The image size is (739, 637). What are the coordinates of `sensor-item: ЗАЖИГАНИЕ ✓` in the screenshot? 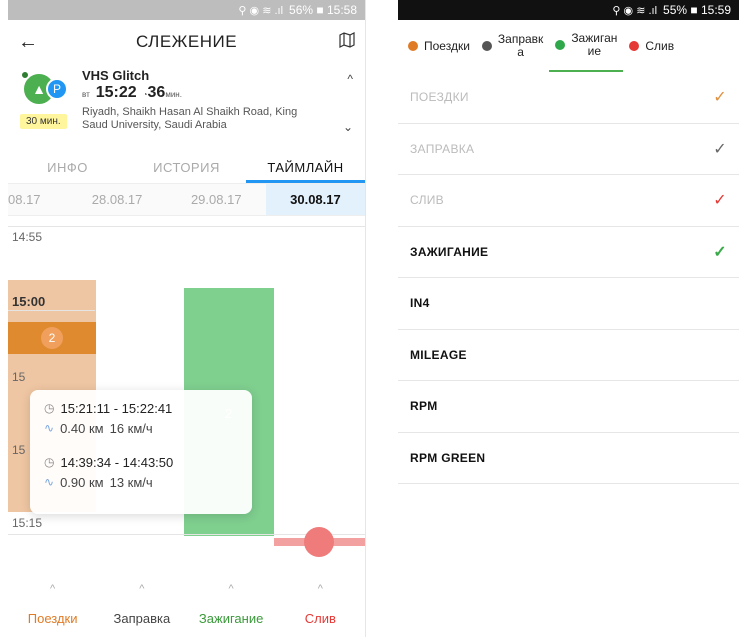 It's located at (568, 252).